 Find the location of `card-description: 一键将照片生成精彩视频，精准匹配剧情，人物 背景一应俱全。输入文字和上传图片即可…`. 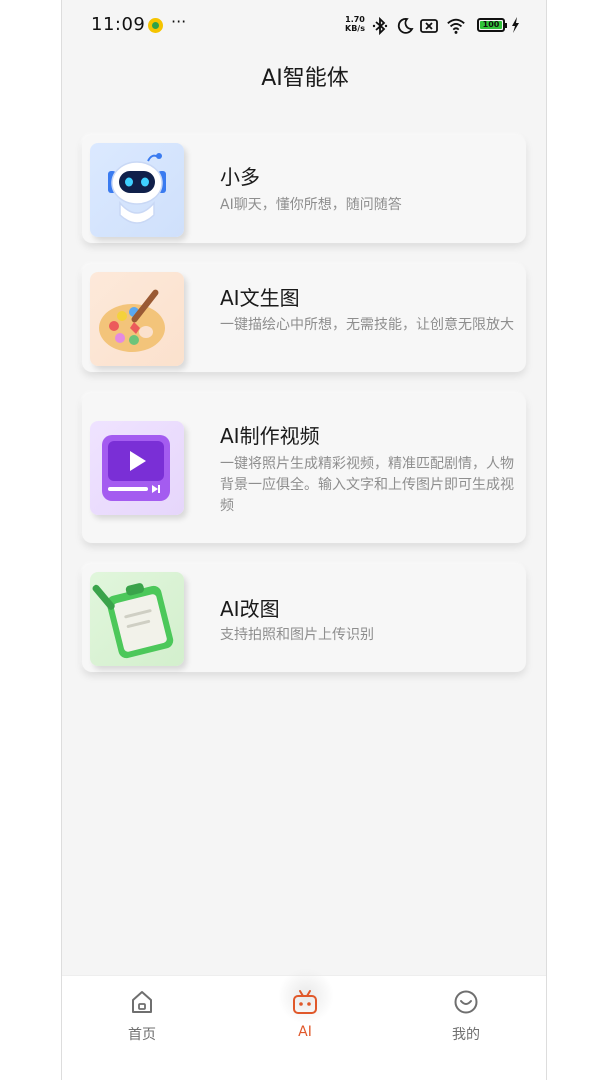

card-description: 一键将照片生成精彩视频，精准匹配剧情，人物 背景一应俱全。输入文字和上传图片即可… is located at coordinates (367, 485).